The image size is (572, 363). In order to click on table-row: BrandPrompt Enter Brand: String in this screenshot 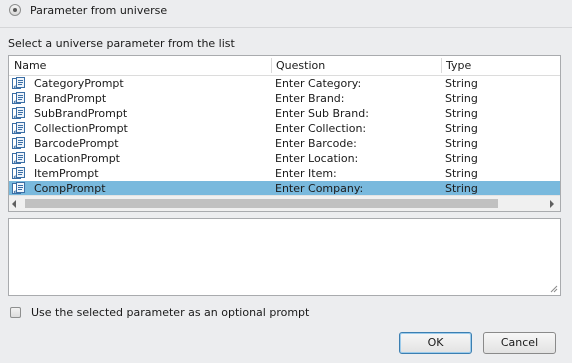, I will do `click(284, 98)`.